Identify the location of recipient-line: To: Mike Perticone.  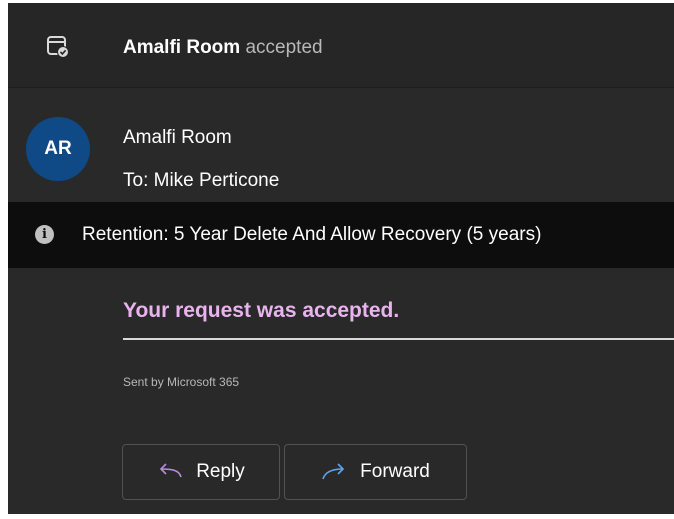
(201, 180).